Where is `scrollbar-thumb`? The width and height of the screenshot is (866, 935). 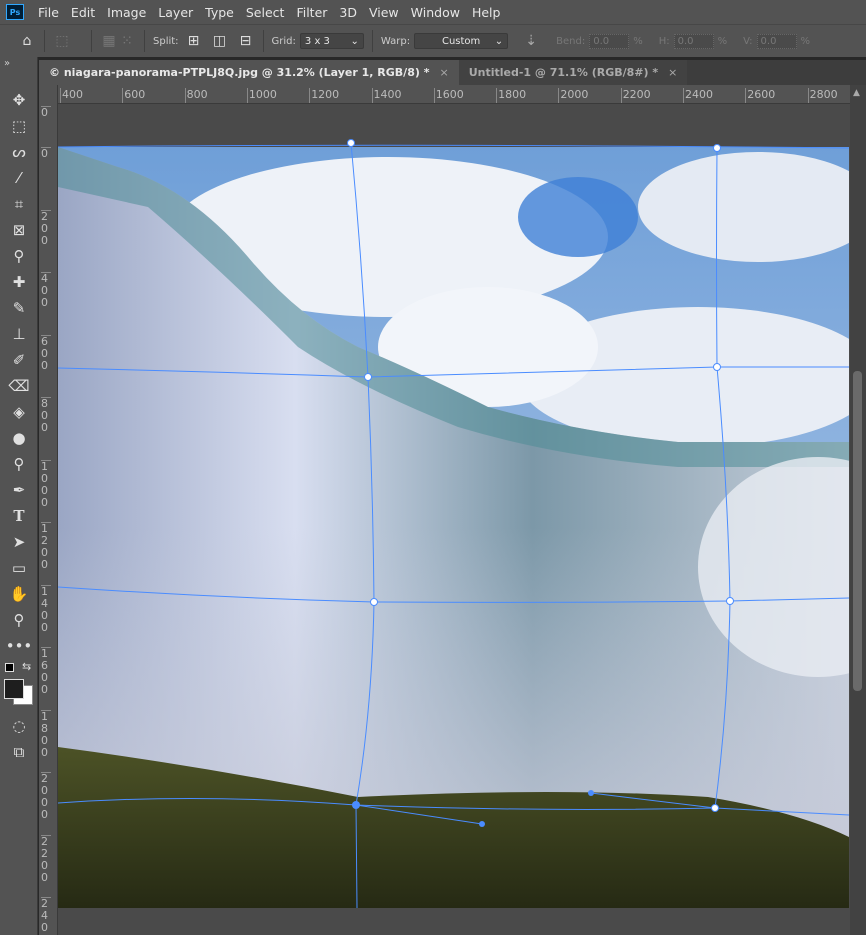
scrollbar-thumb is located at coordinates (857, 531).